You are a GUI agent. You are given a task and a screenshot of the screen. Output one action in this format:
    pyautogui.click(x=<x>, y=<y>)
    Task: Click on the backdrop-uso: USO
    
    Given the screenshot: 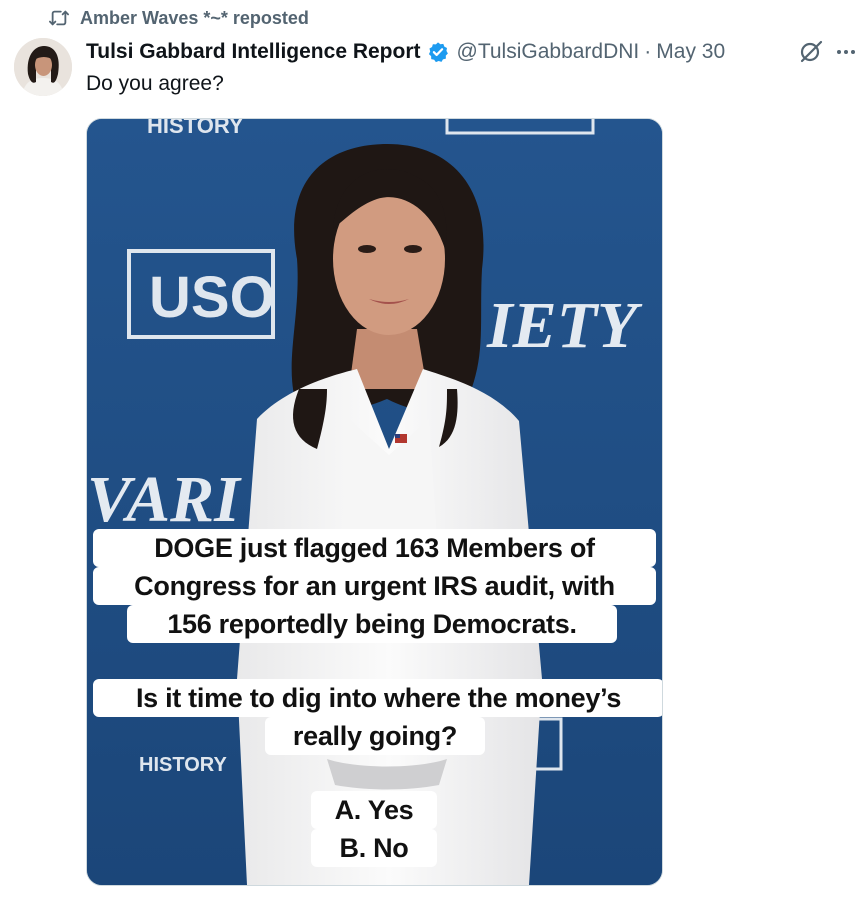 What is the action you would take?
    pyautogui.click(x=212, y=297)
    